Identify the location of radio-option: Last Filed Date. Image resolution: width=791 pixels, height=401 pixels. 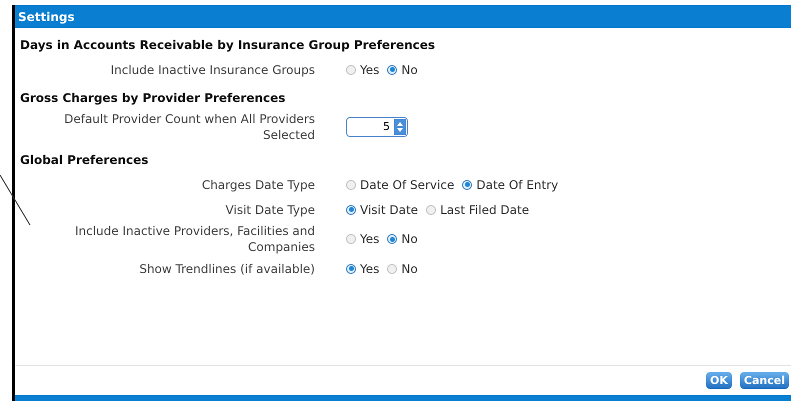
(478, 209).